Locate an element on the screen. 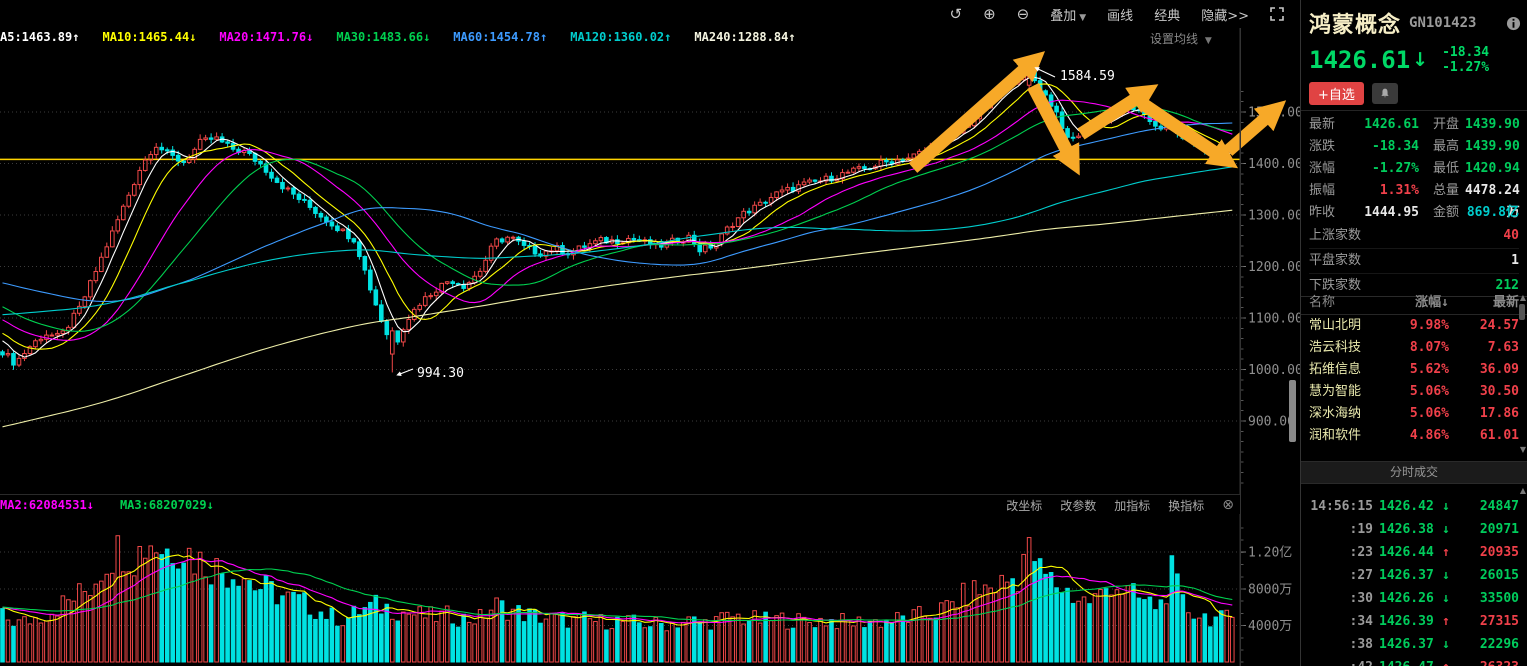  stat-row: 涨幅 -1.27% 最低 1420.94 is located at coordinates (1414, 168).